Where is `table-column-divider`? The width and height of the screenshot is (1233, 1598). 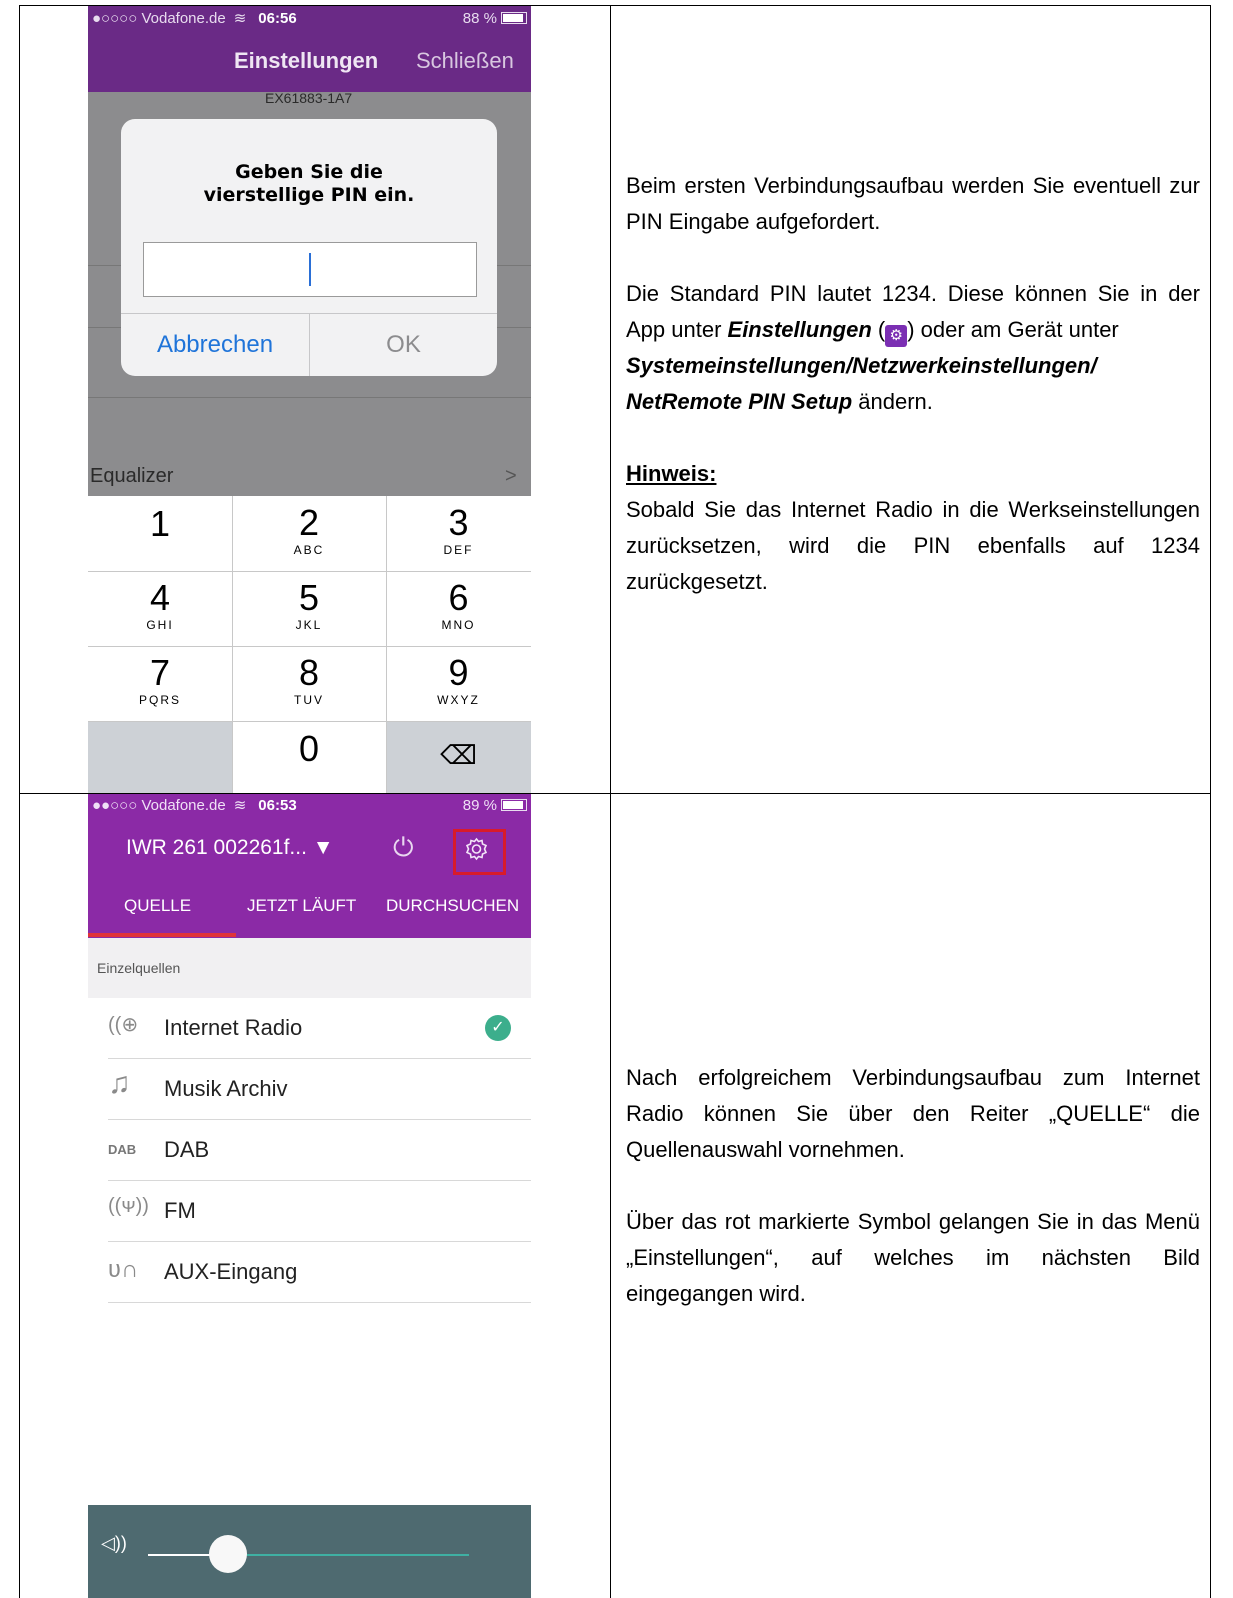
table-column-divider is located at coordinates (610, 801).